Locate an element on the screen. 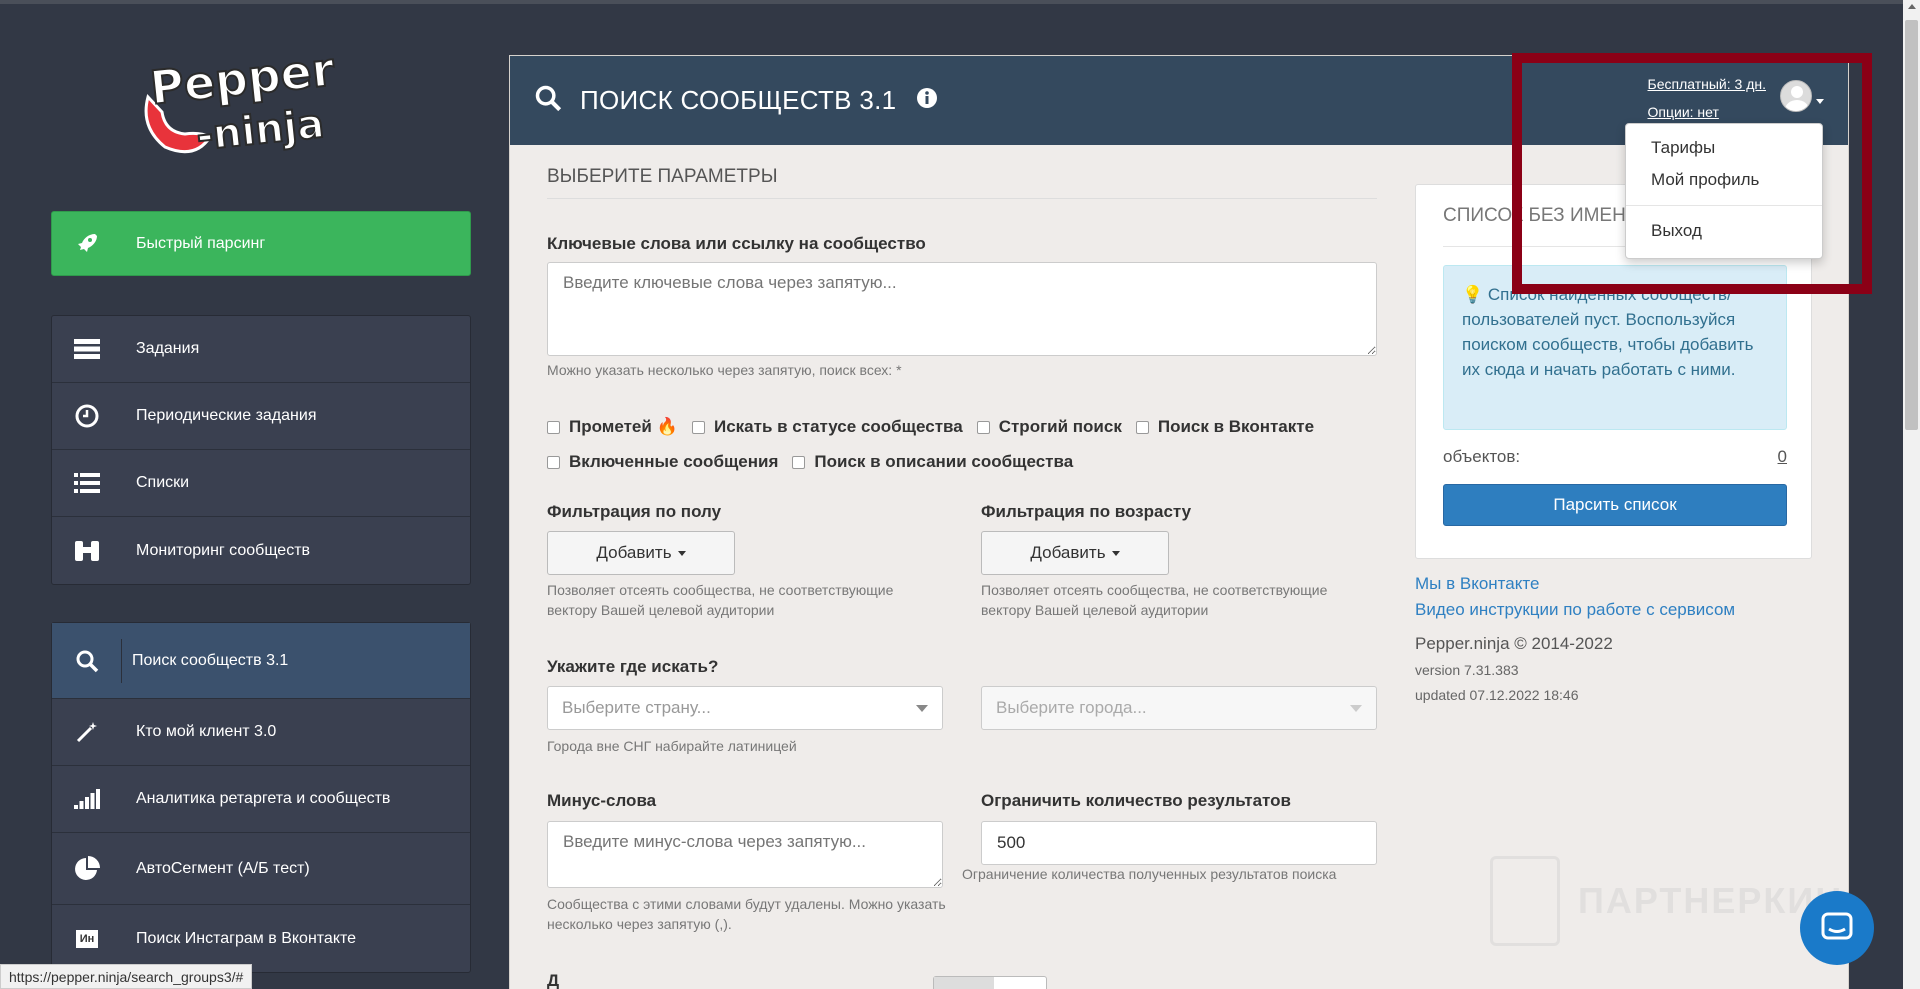 The image size is (1920, 989). checkbox-search-vk: Поиск в Вконтакте is located at coordinates (1224, 427).